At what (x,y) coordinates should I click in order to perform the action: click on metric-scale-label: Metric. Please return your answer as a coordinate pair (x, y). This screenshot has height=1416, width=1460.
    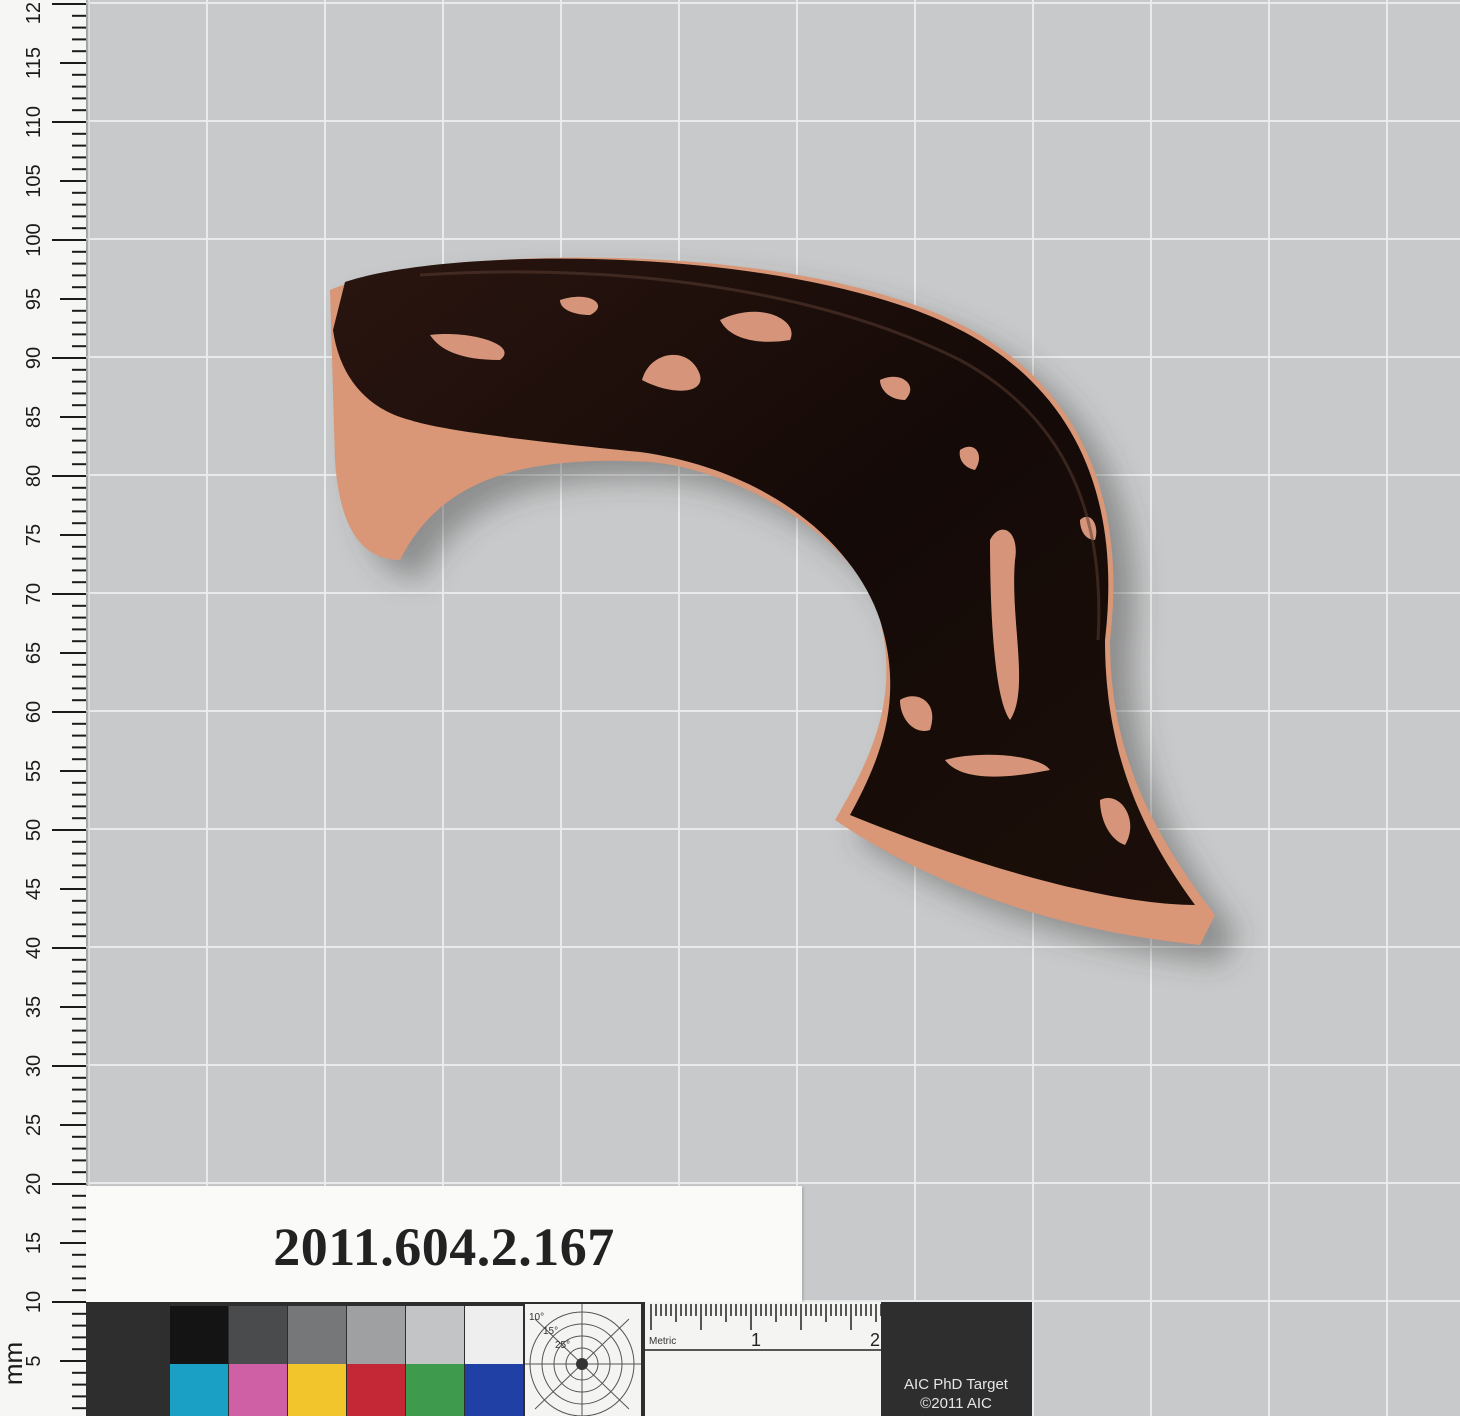
    Looking at the image, I should click on (662, 1341).